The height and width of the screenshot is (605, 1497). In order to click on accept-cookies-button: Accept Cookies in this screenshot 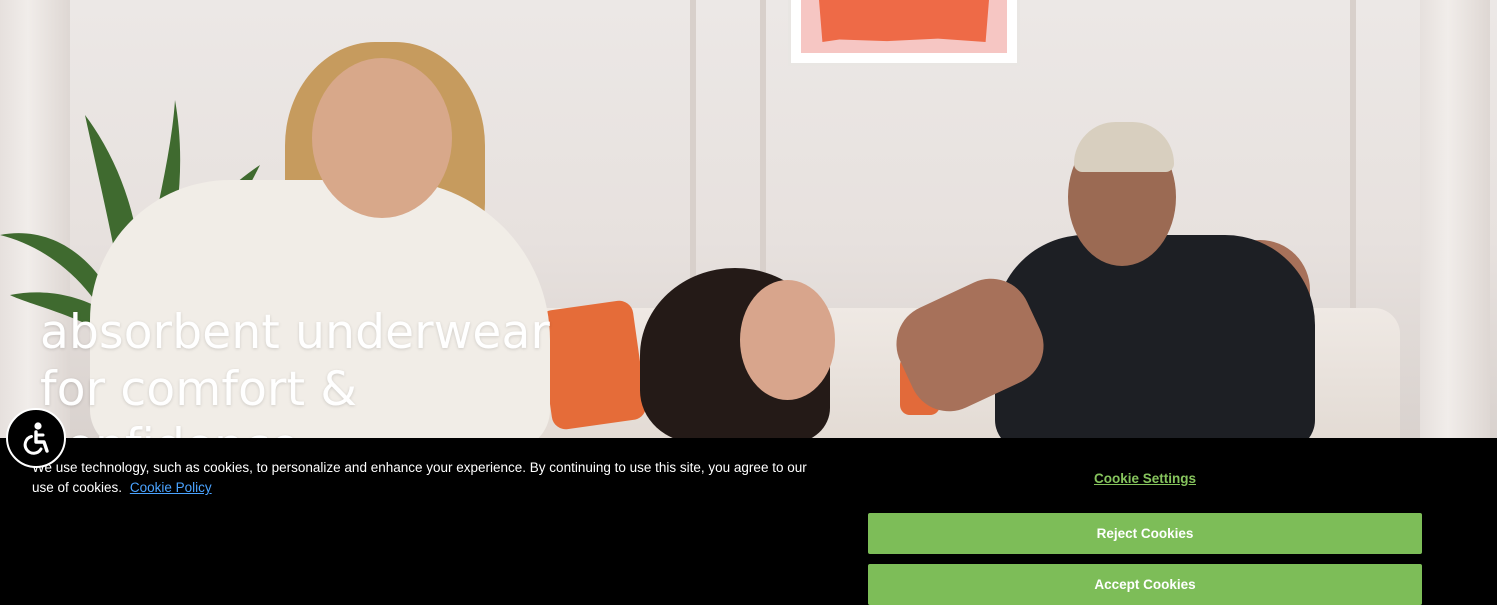, I will do `click(1145, 584)`.